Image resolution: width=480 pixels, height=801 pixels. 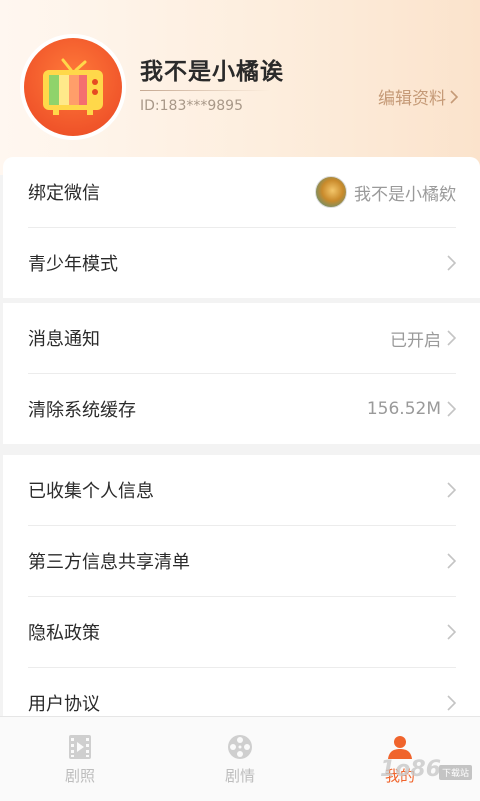 I want to click on tab-label: 剧情, so click(x=239, y=776).